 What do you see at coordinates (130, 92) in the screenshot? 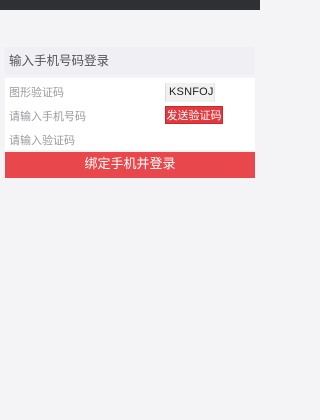
I see `captcha-row: 图形验证码 KSNFOJ` at bounding box center [130, 92].